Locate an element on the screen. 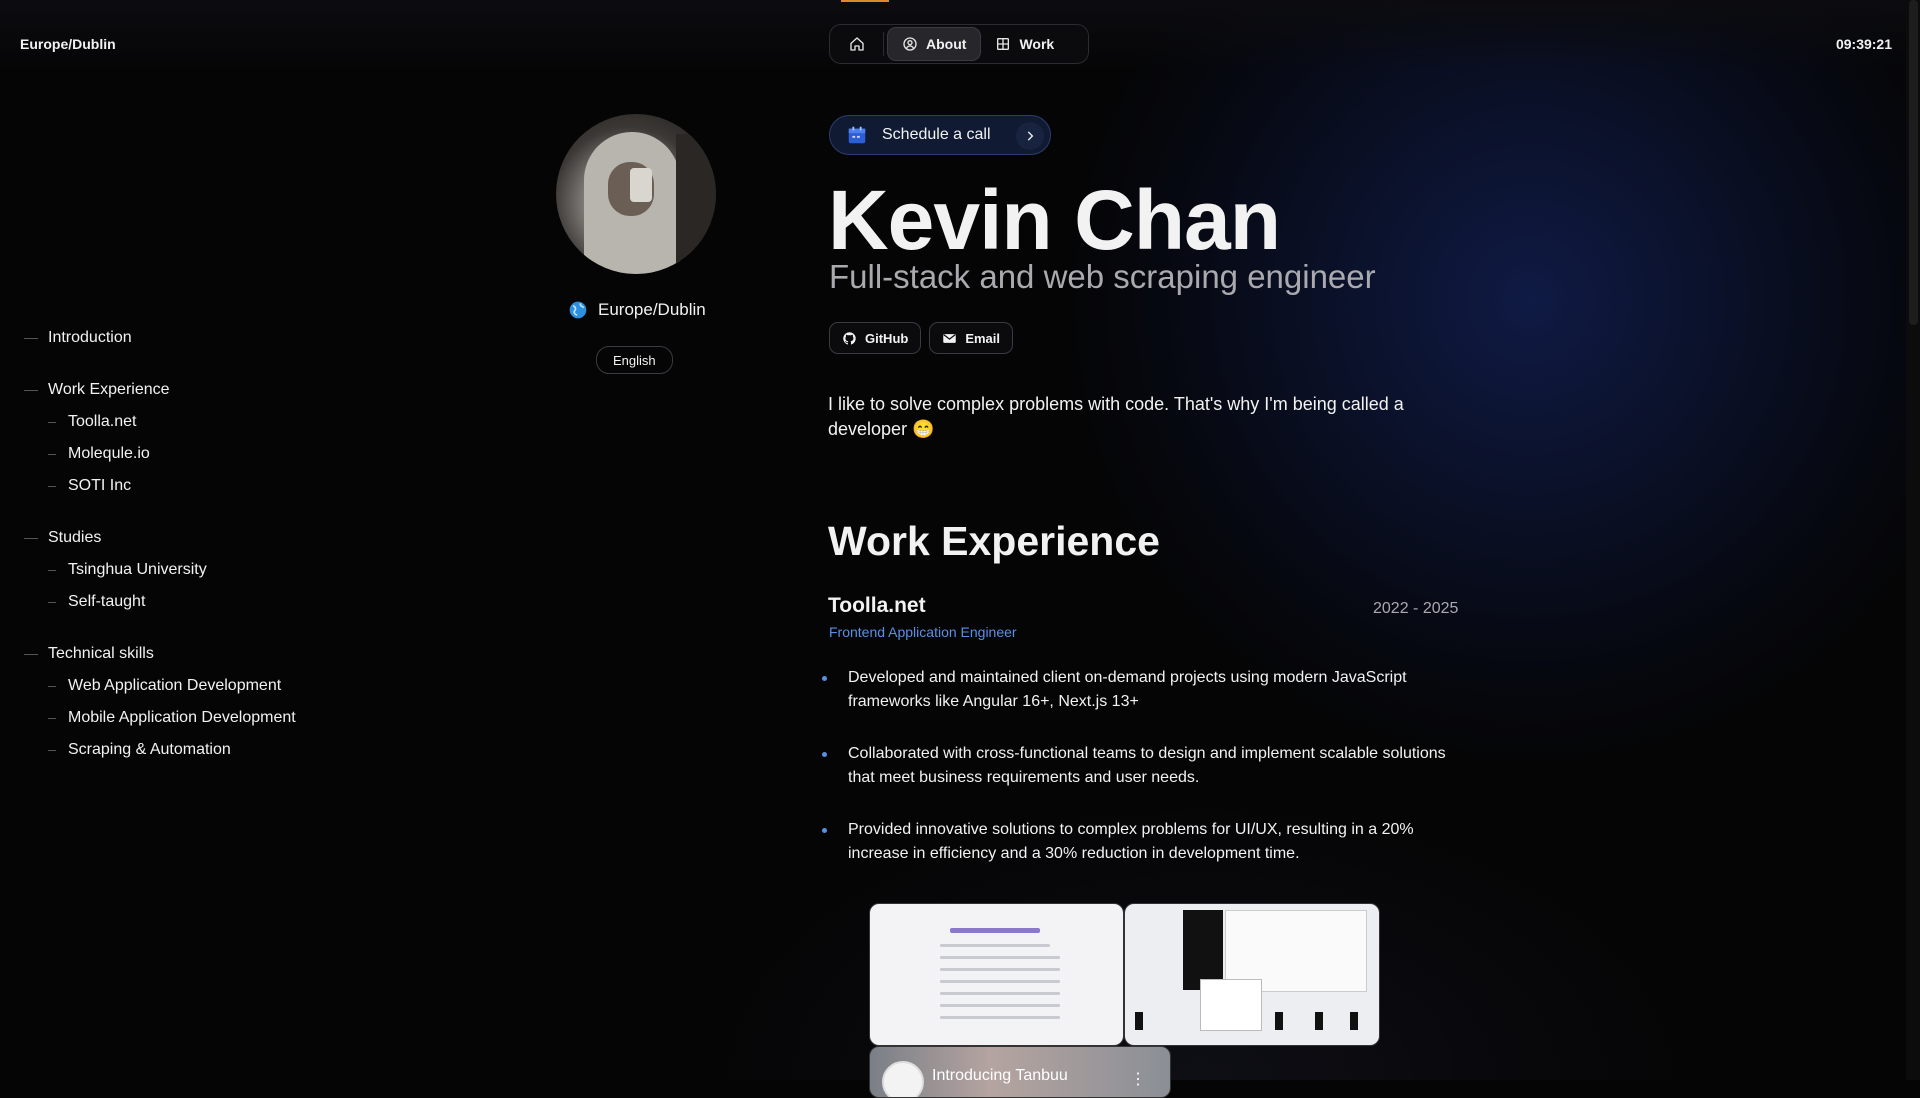  nav-about-label: About is located at coordinates (946, 44).